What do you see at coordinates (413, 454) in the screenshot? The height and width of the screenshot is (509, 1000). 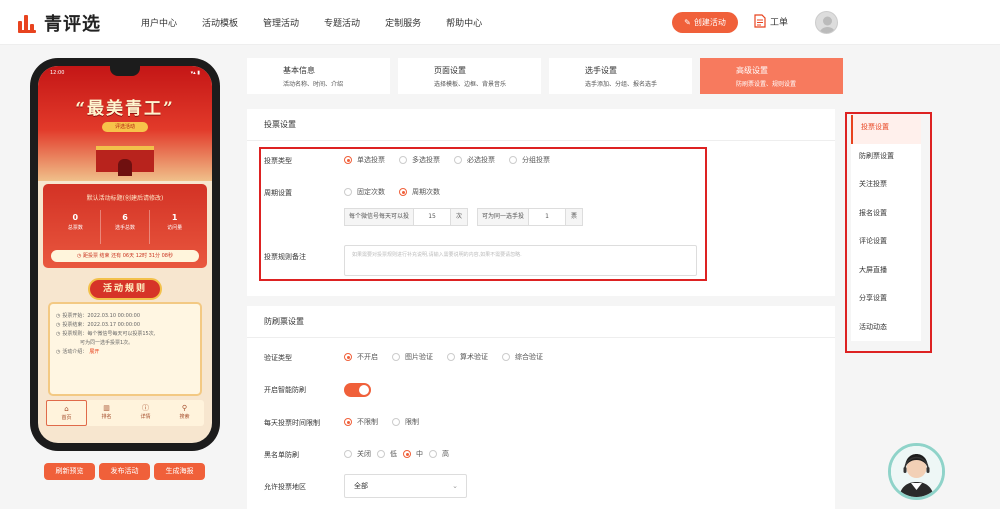 I see `radio-bl-mid: 中` at bounding box center [413, 454].